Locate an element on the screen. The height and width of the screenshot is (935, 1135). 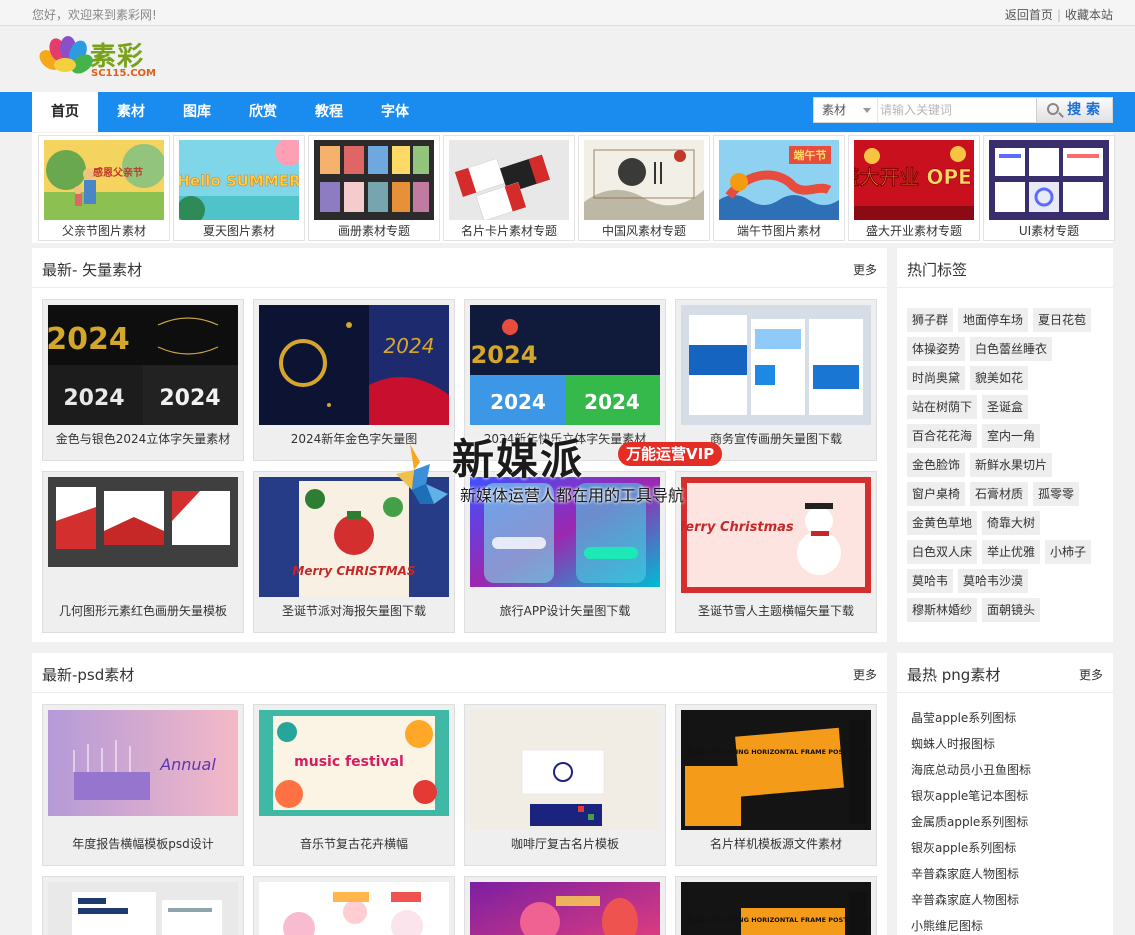
search-button: 搜 索 is located at coordinates (1074, 110).